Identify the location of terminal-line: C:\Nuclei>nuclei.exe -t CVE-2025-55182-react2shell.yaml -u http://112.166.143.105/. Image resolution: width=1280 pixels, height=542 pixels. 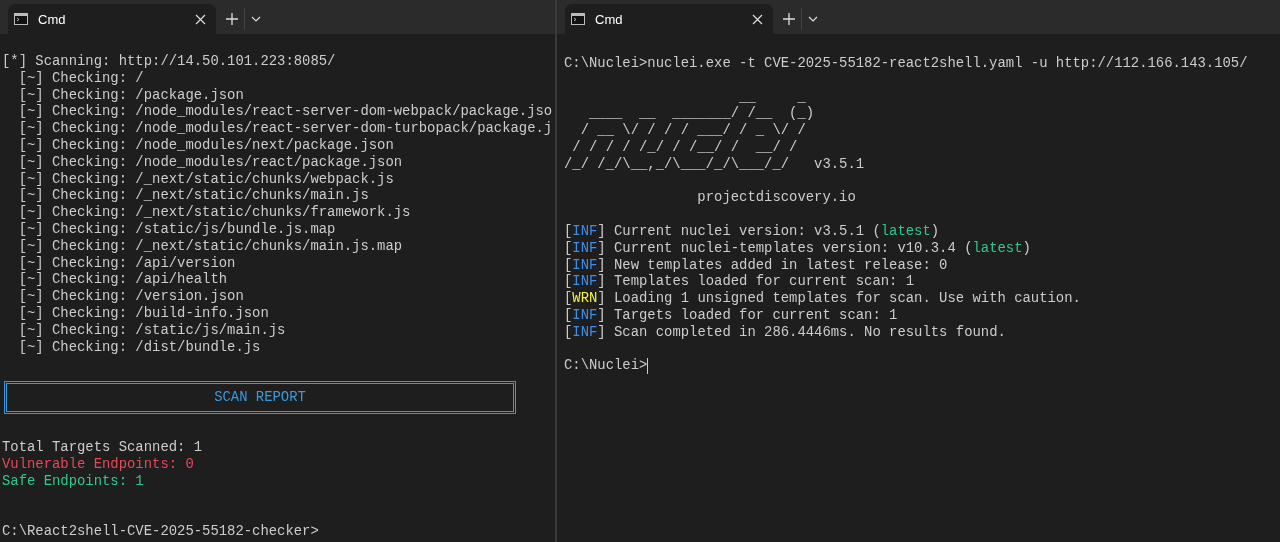
(906, 63).